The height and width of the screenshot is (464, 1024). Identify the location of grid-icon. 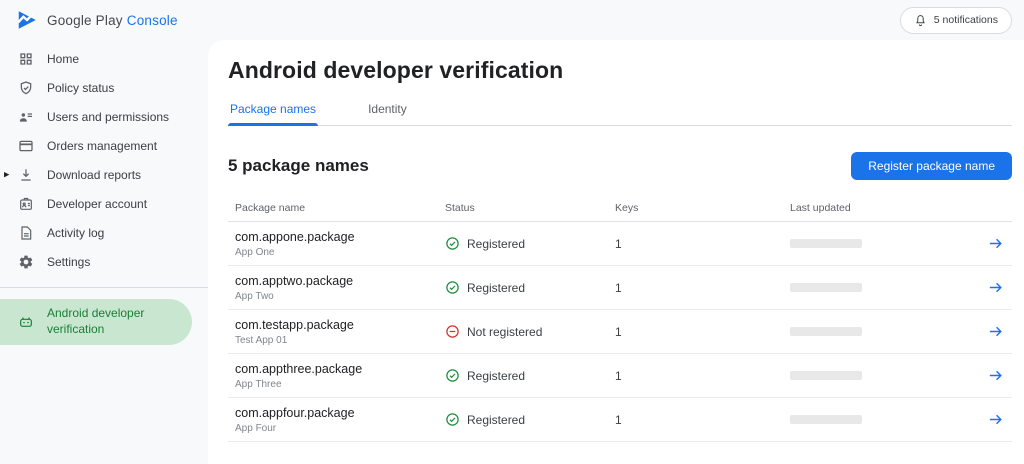
(26, 59).